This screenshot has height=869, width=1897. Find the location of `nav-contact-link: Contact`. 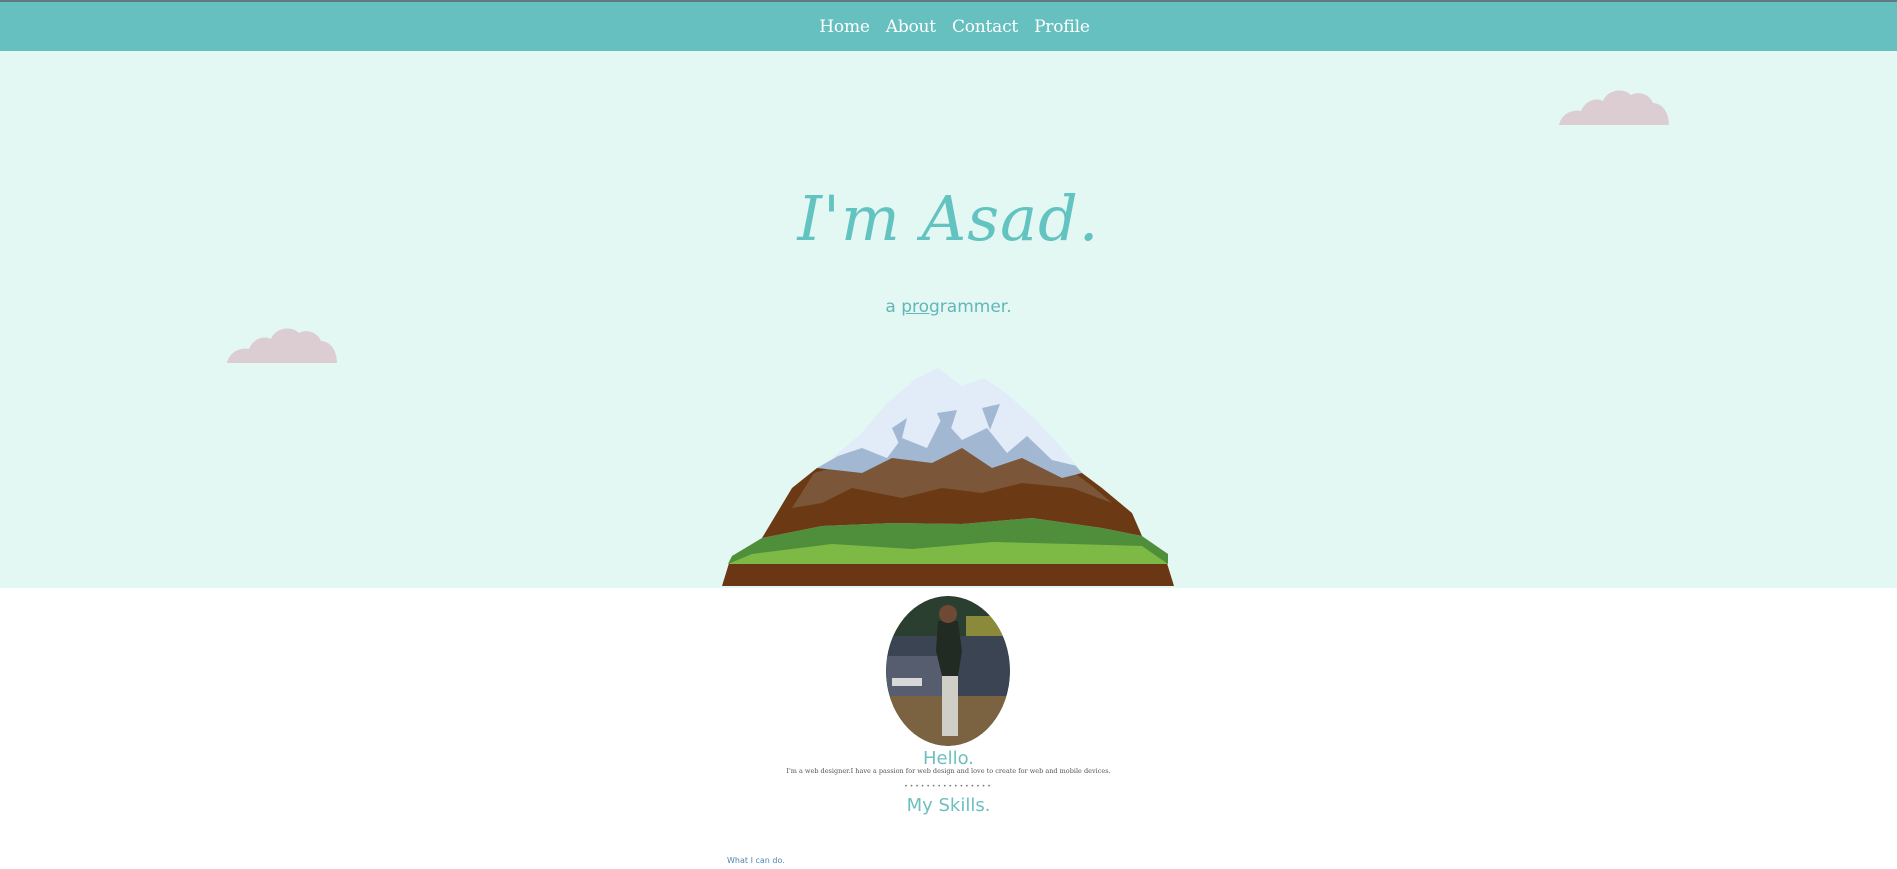

nav-contact-link: Contact is located at coordinates (985, 27).